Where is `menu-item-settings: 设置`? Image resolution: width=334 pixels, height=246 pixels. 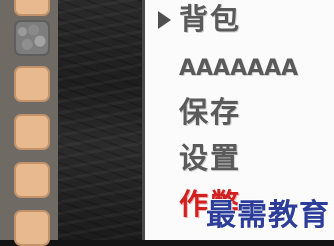
menu-item-settings: 设置 is located at coordinates (210, 158).